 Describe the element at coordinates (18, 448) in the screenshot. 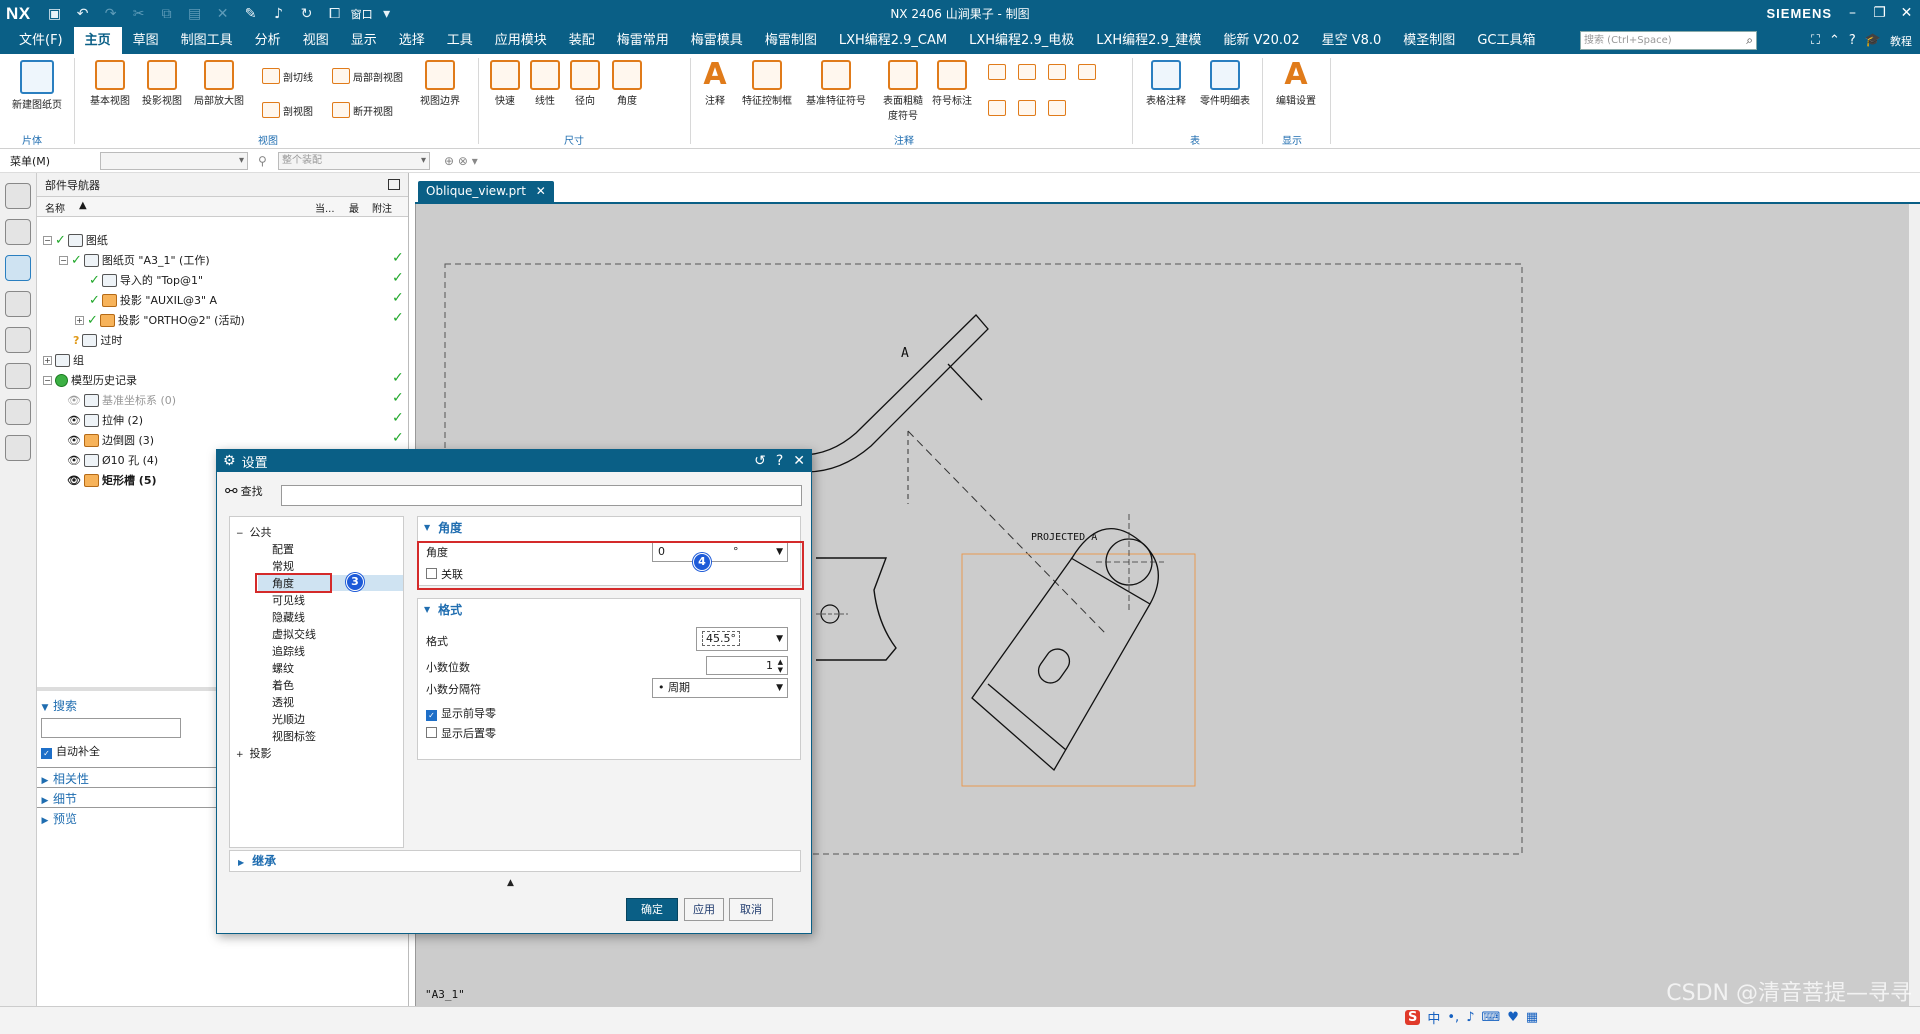

I see `tools-icon` at that location.